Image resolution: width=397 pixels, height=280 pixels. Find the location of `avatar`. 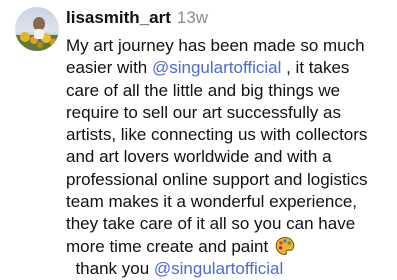

avatar is located at coordinates (37, 29).